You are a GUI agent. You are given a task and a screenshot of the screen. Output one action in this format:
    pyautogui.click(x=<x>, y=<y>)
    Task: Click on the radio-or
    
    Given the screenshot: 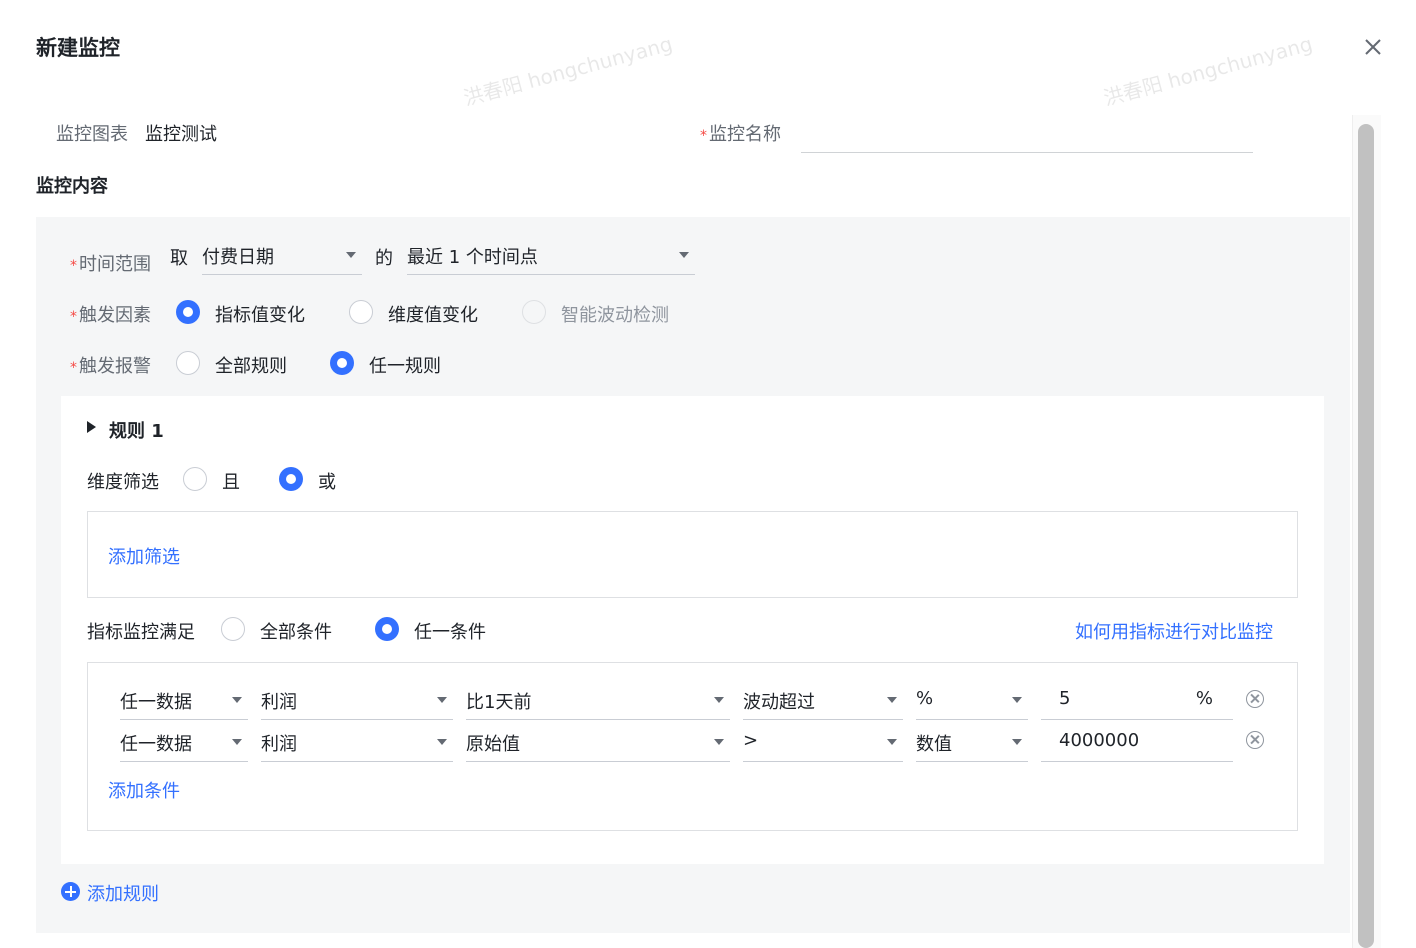 What is the action you would take?
    pyautogui.click(x=291, y=479)
    